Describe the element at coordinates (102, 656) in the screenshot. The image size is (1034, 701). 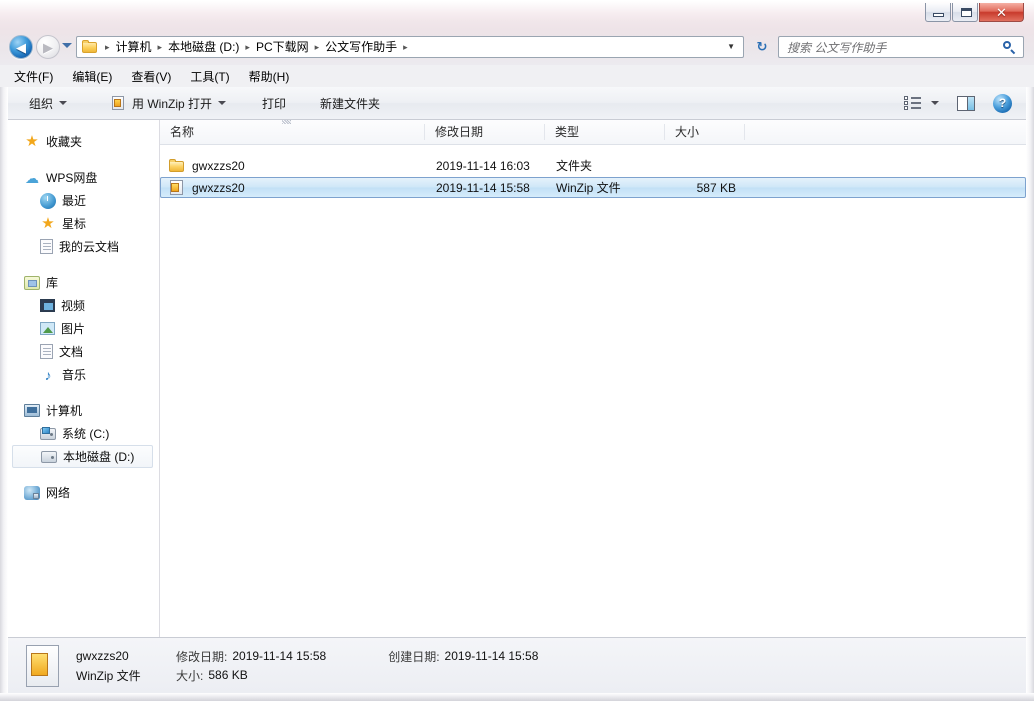
I see `details-file-name: gwxzzs20` at that location.